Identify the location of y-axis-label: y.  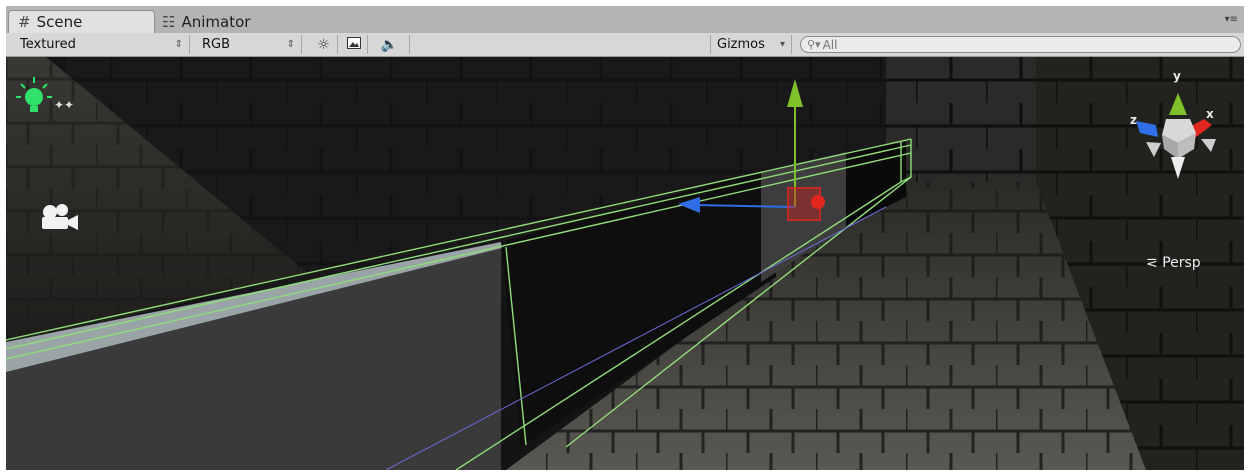
(1177, 76).